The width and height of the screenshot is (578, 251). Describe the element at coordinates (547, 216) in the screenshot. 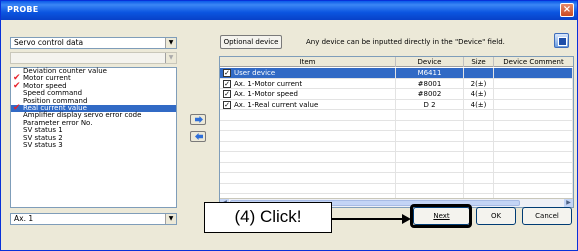

I see `cancel-button: Cancel` at that location.